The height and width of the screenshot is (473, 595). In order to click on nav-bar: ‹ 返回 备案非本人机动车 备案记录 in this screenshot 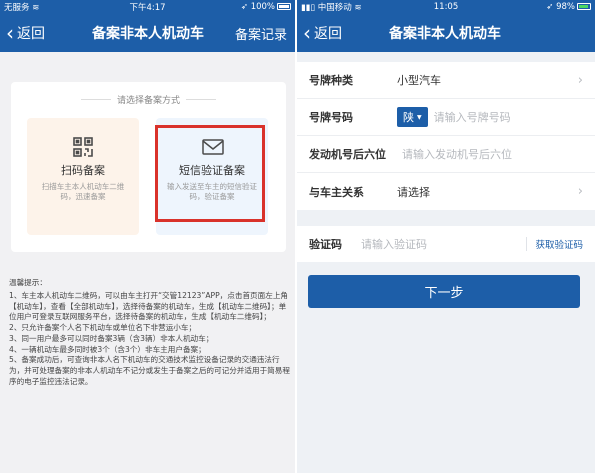, I will do `click(147, 33)`.